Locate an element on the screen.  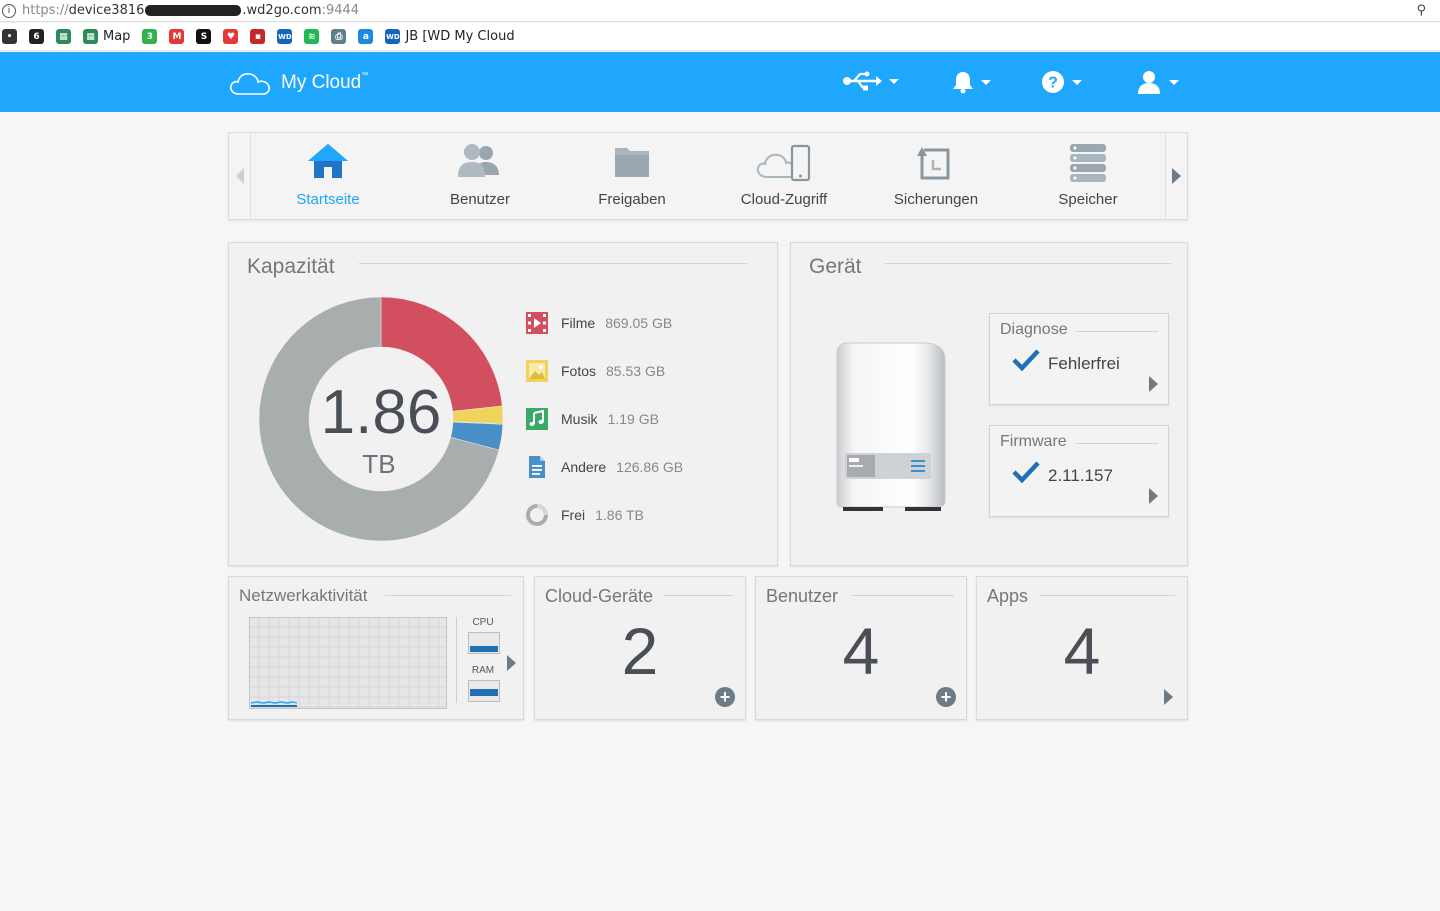
bookmark-item: S is located at coordinates (204, 36).